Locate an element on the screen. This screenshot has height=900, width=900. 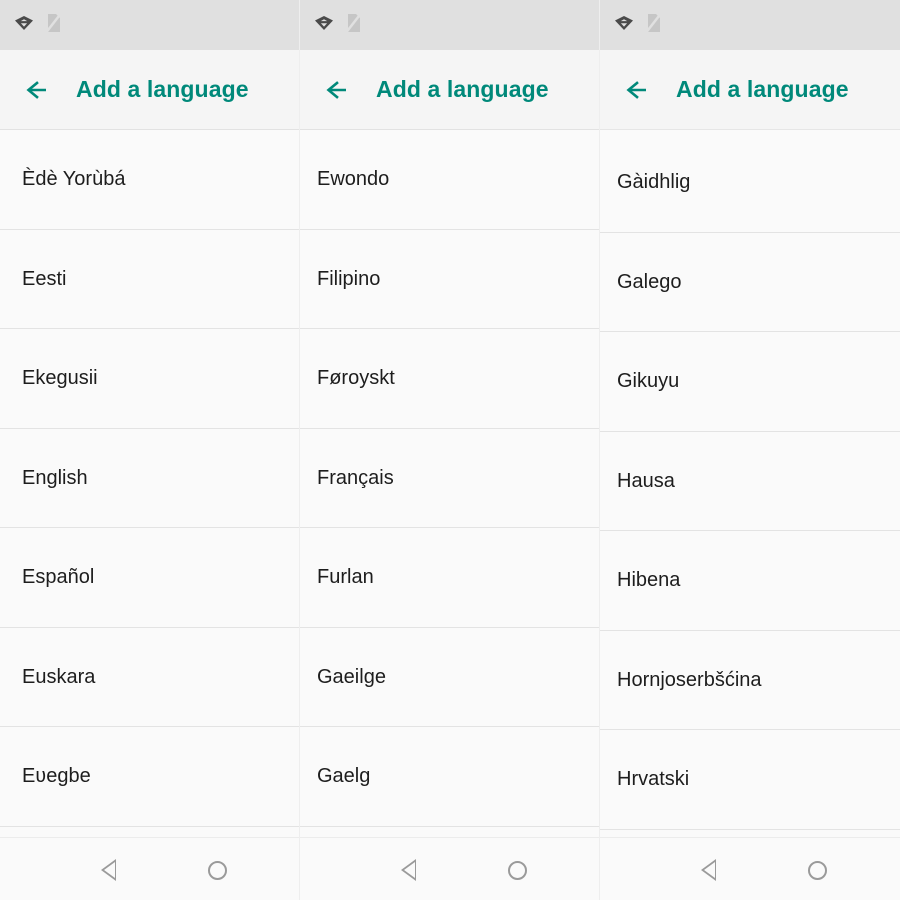
language-label: Eesti is located at coordinates (44, 278).